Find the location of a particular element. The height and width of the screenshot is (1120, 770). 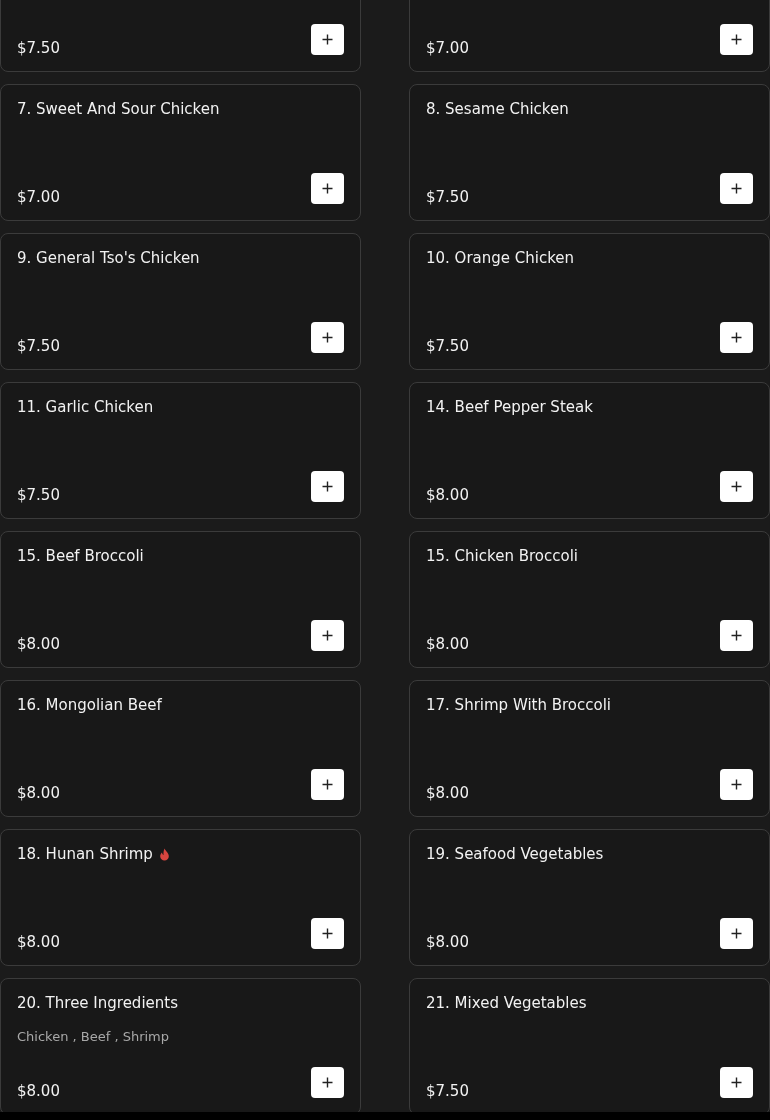

item-title: 17. Shrimp With Broccoli is located at coordinates (519, 705).